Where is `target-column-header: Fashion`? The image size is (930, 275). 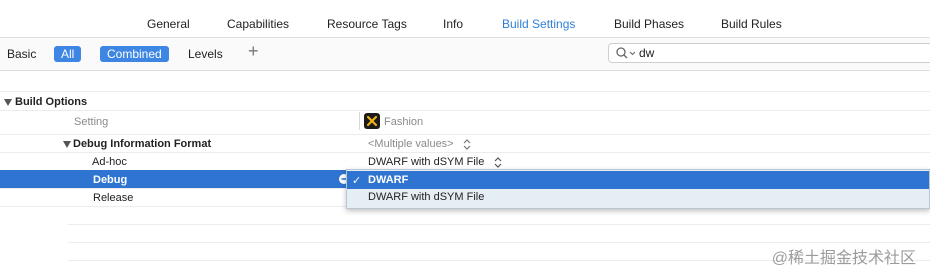 target-column-header: Fashion is located at coordinates (404, 122).